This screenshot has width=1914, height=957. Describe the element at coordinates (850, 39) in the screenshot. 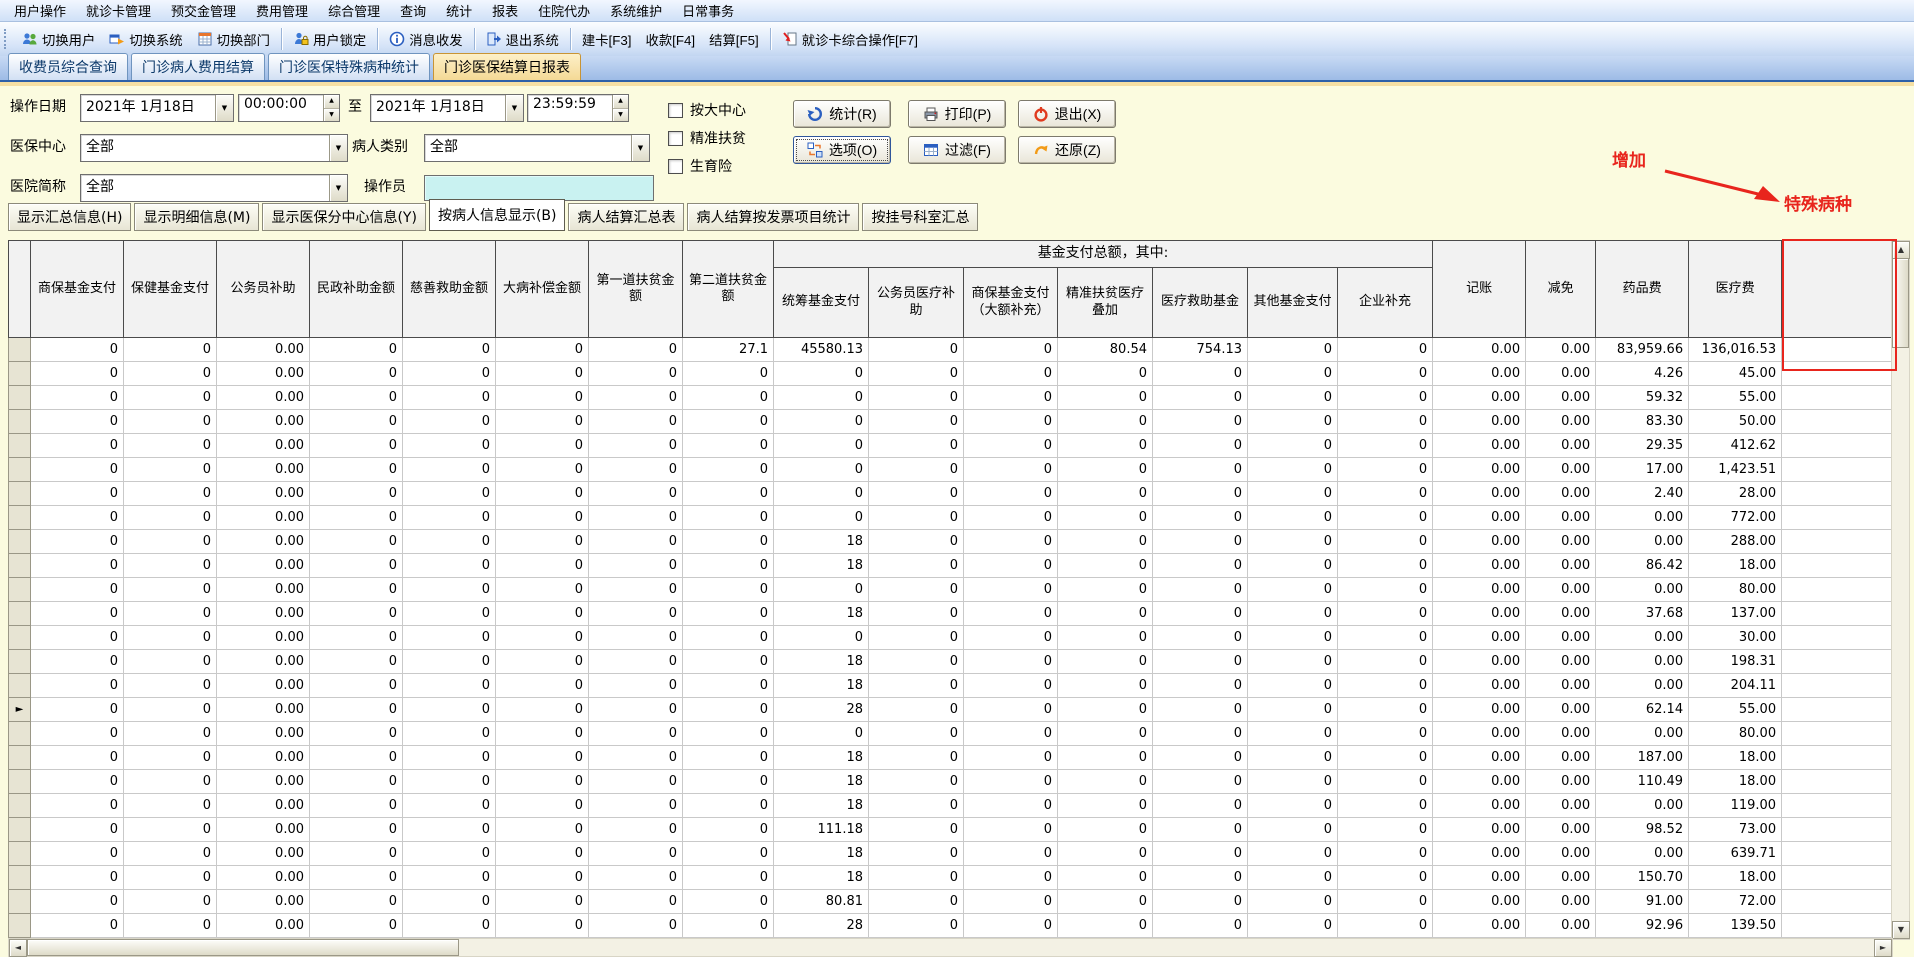

I see `toolbar-button-就诊卡综合操作[F7]: 就诊卡综合操作[F7]` at that location.